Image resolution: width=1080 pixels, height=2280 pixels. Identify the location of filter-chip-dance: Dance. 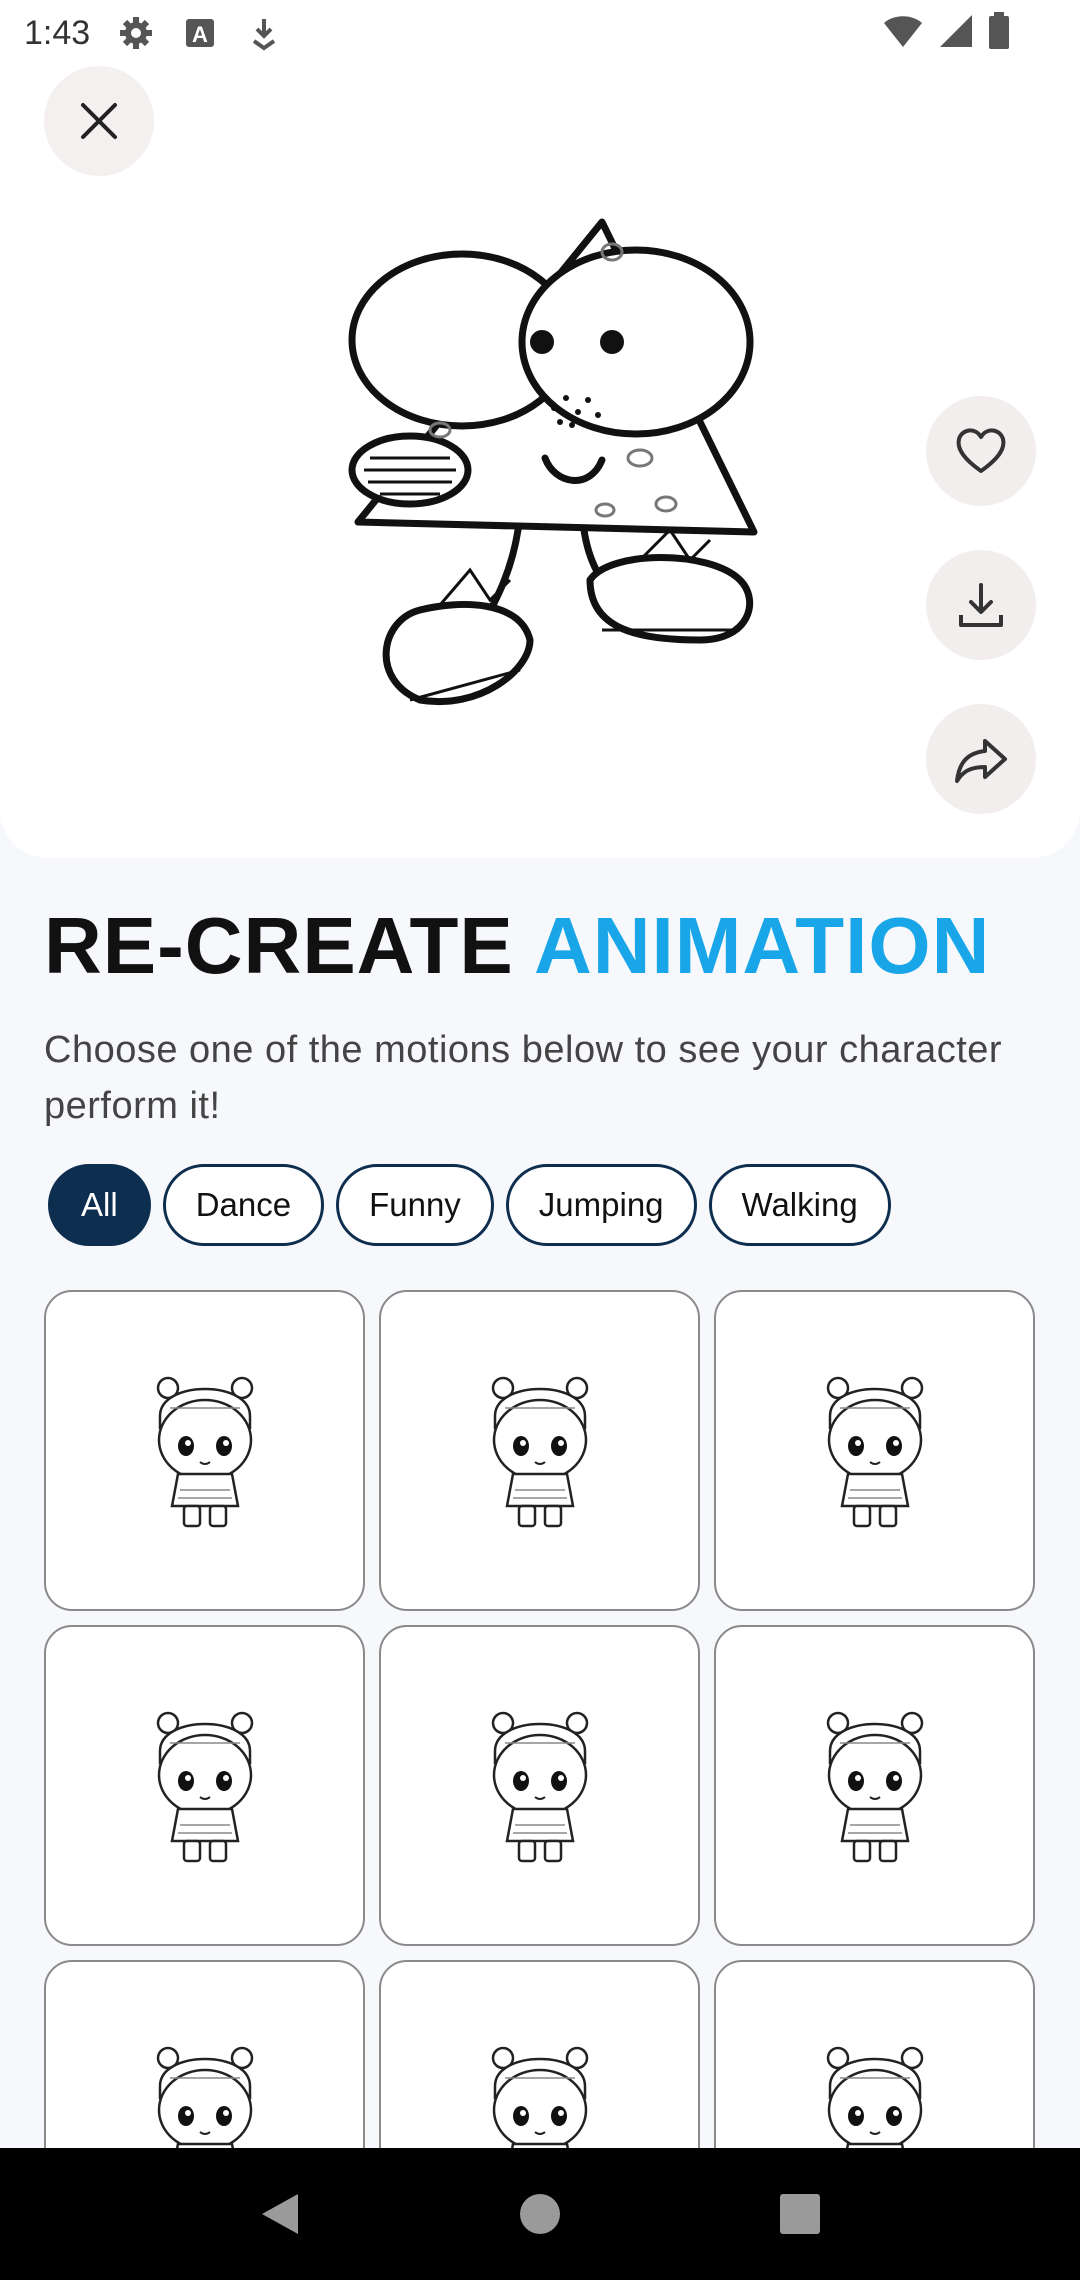
(243, 1205).